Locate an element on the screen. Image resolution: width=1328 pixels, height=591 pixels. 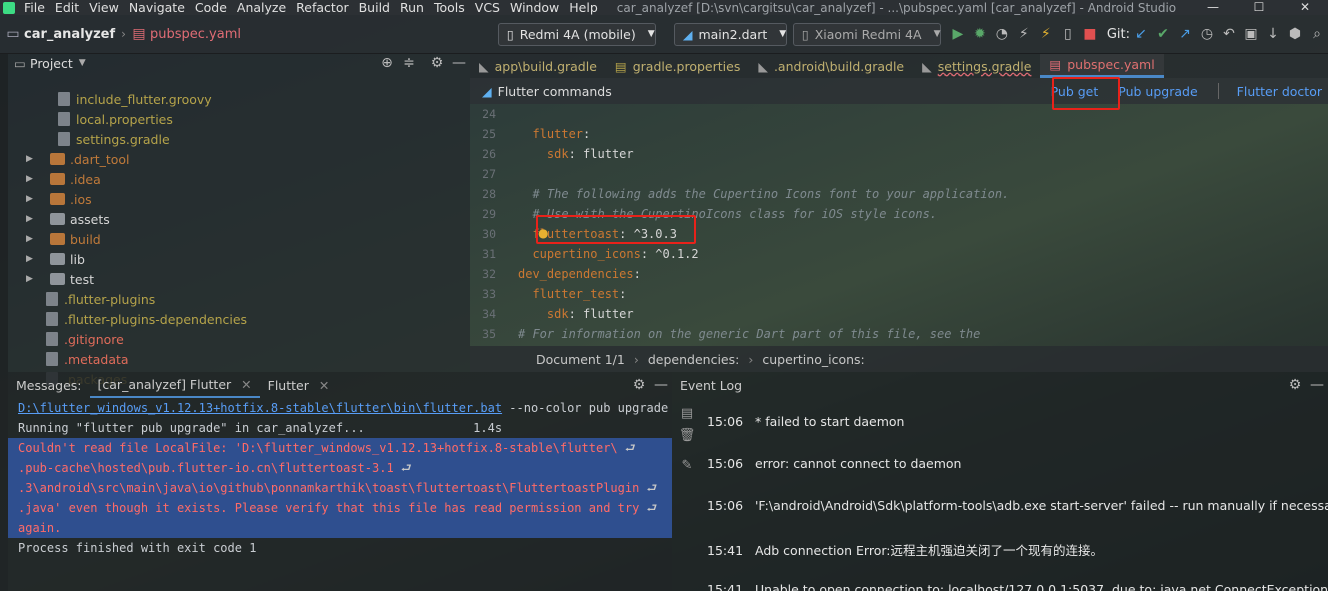
stop-icon: ■ is located at coordinates (1090, 34).